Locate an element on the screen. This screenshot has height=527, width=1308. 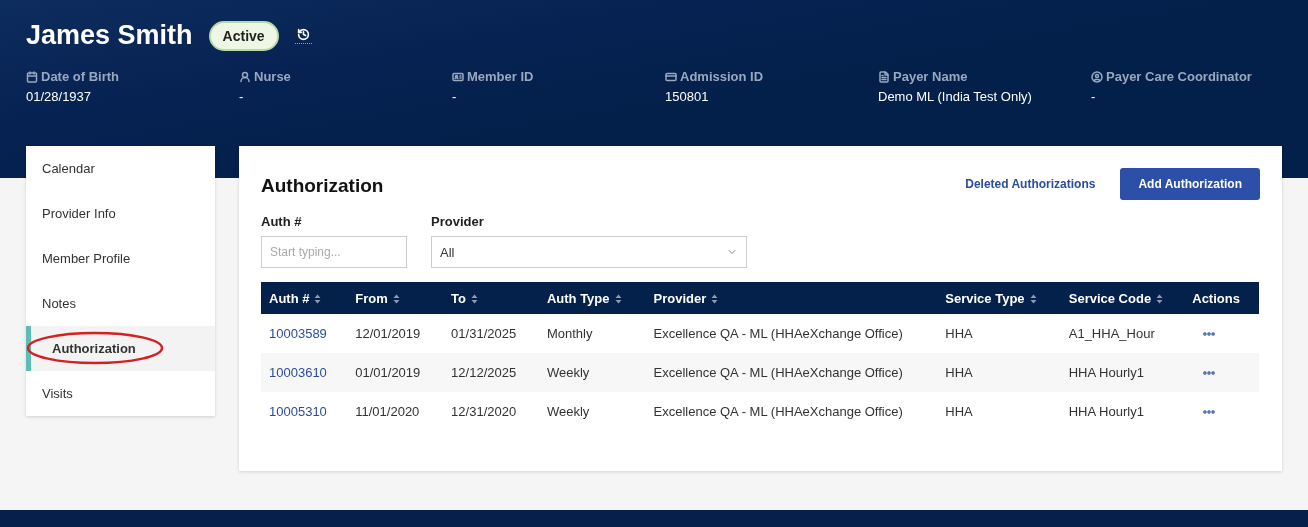
sidebar-item: Member Profile is located at coordinates (120, 258).